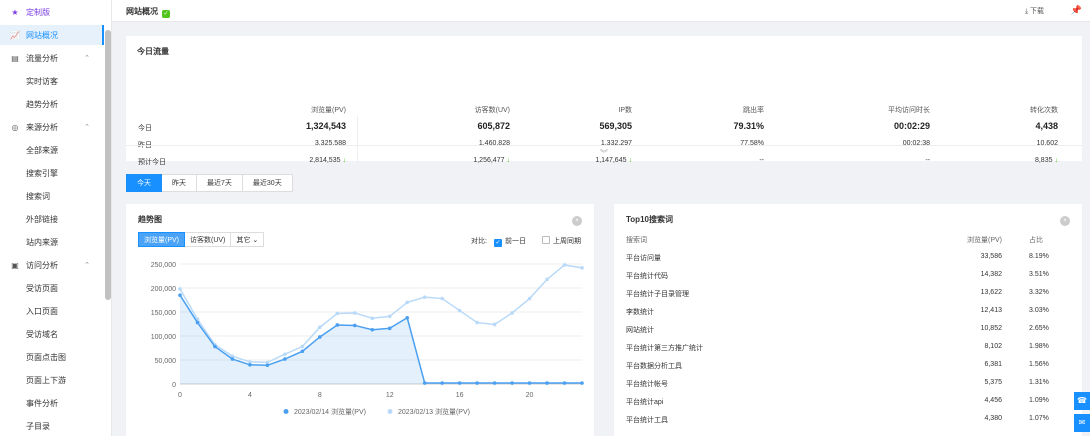 This screenshot has height=436, width=1090. I want to click on sidebar-item: 子目录, so click(52, 426).